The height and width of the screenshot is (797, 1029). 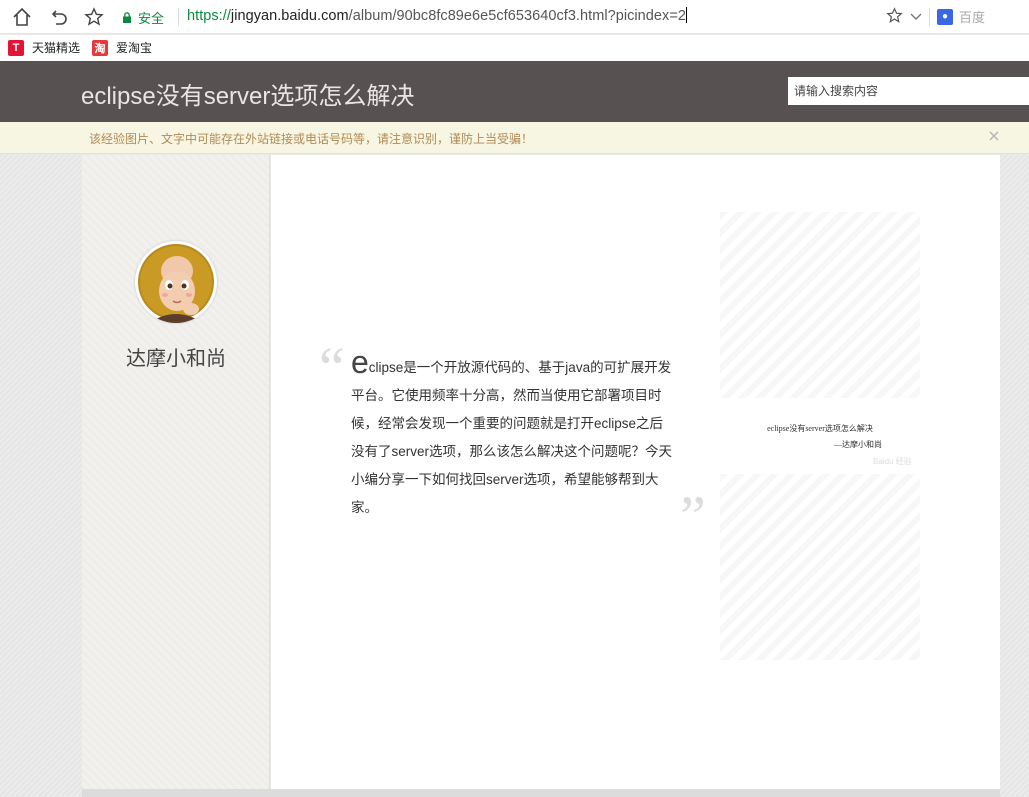 I want to click on notice-text: 该经验图片、文字中可能存在外站链接或电话号码等，请注意识别，谨防上当受骗！, so click(x=311, y=139).